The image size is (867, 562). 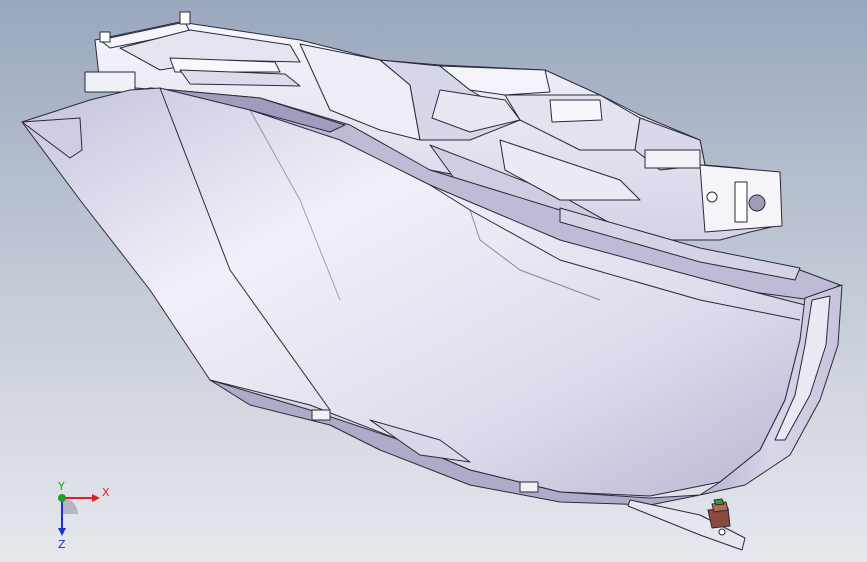 What do you see at coordinates (61, 487) in the screenshot?
I see `axis-y-label: Y` at bounding box center [61, 487].